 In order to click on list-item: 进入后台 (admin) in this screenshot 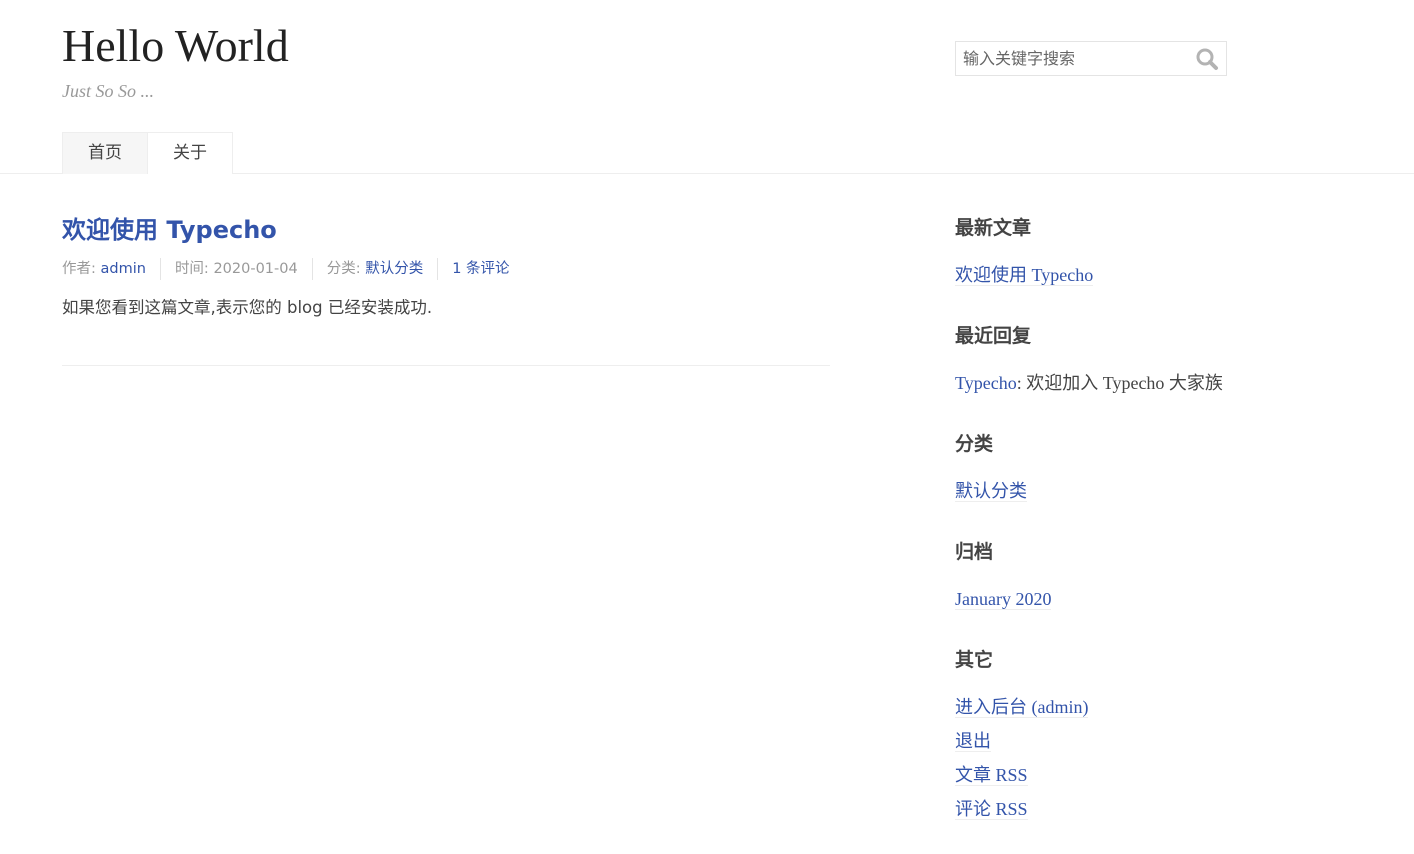, I will do `click(1105, 707)`.